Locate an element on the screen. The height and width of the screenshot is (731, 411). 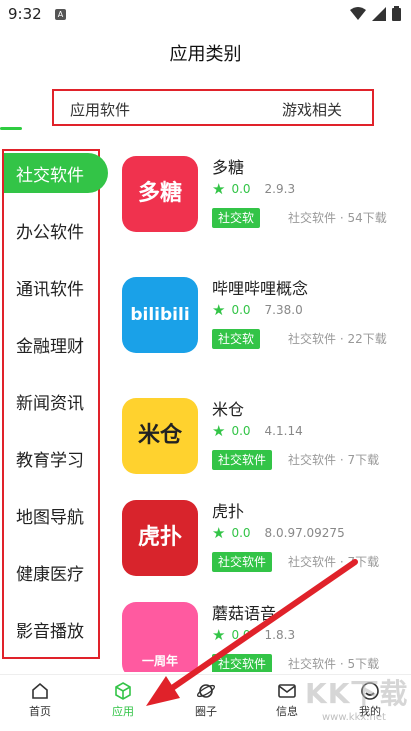
app-item: 虎扑 虎扑 ★ 0.0 8.0.97.09275 社交软件 社交软件 · 7下载 is located at coordinates (262, 545).